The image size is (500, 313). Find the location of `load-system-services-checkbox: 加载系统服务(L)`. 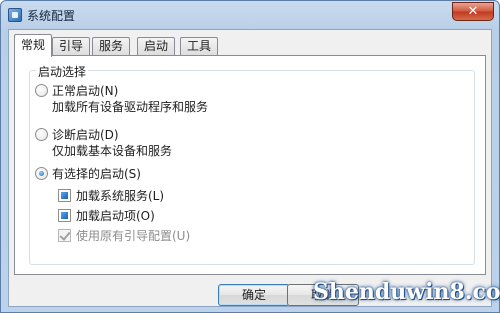

load-system-services-checkbox: 加载系统服务(L) is located at coordinates (111, 195).